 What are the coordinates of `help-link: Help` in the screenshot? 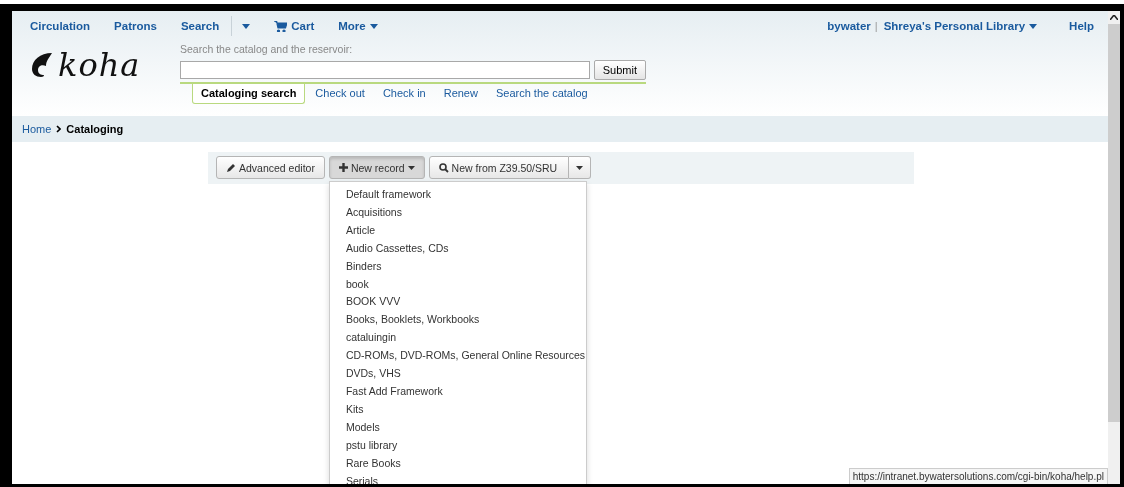 It's located at (1081, 26).